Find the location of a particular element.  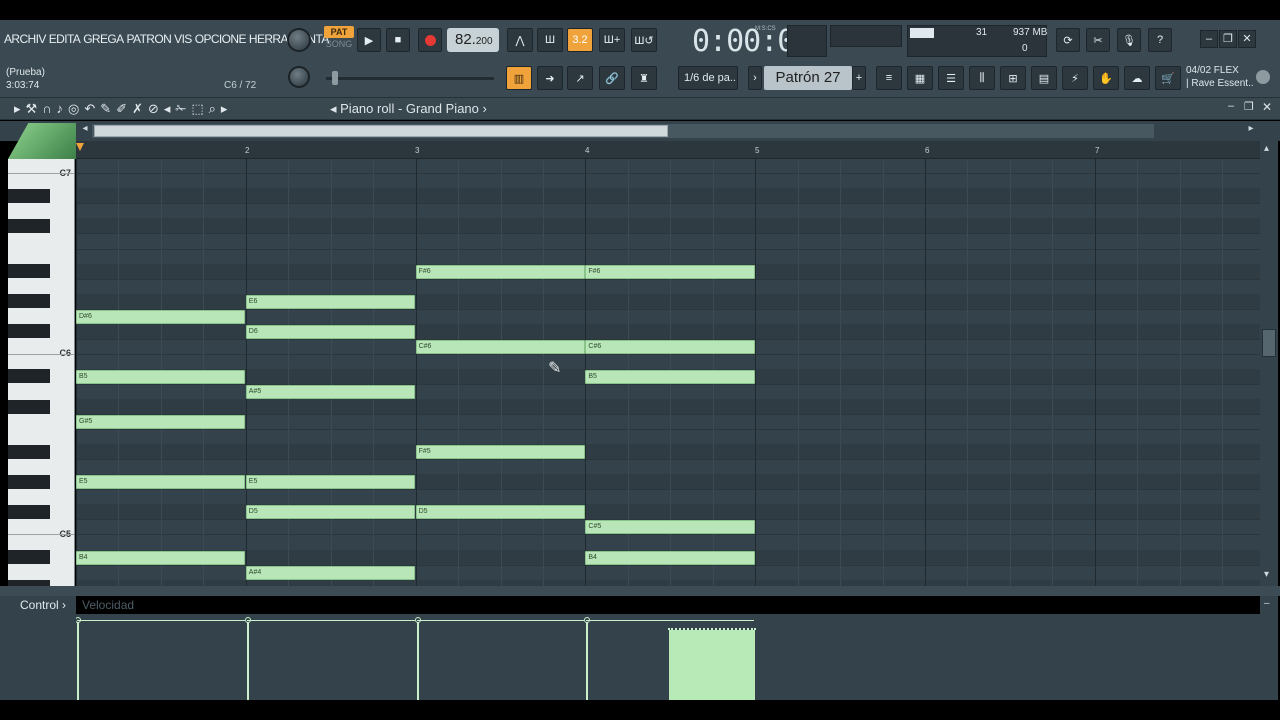

snap-selector: 1/6 de pa.. is located at coordinates (708, 78).